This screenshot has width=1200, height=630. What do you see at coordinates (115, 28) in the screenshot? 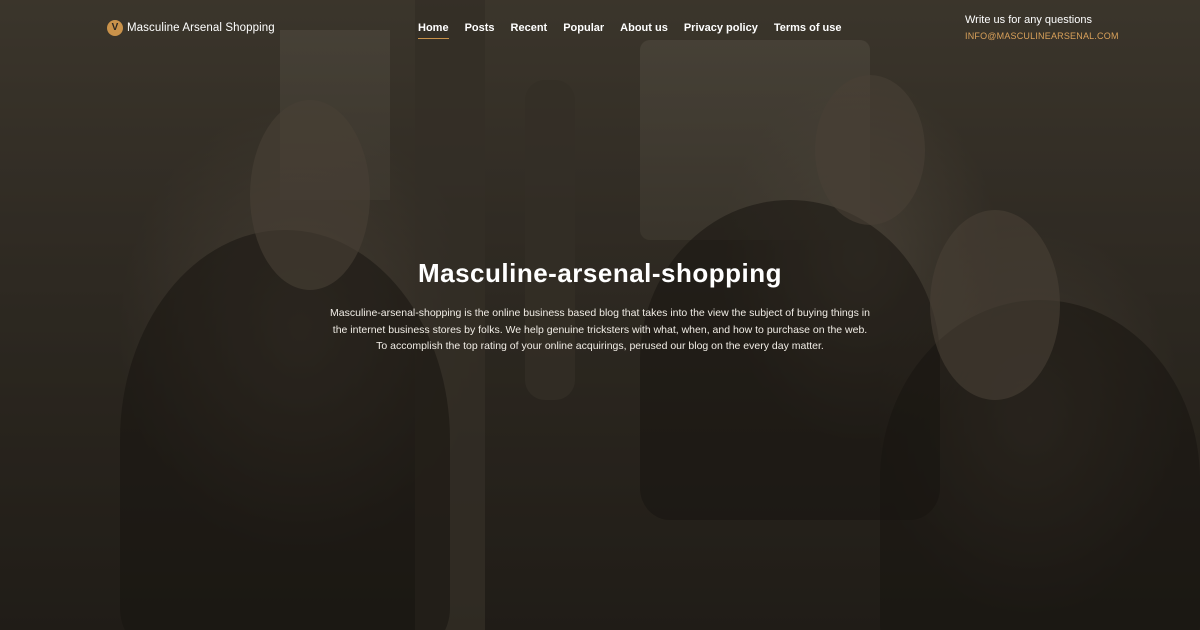
I see `v-shield-logo-icon: V` at bounding box center [115, 28].